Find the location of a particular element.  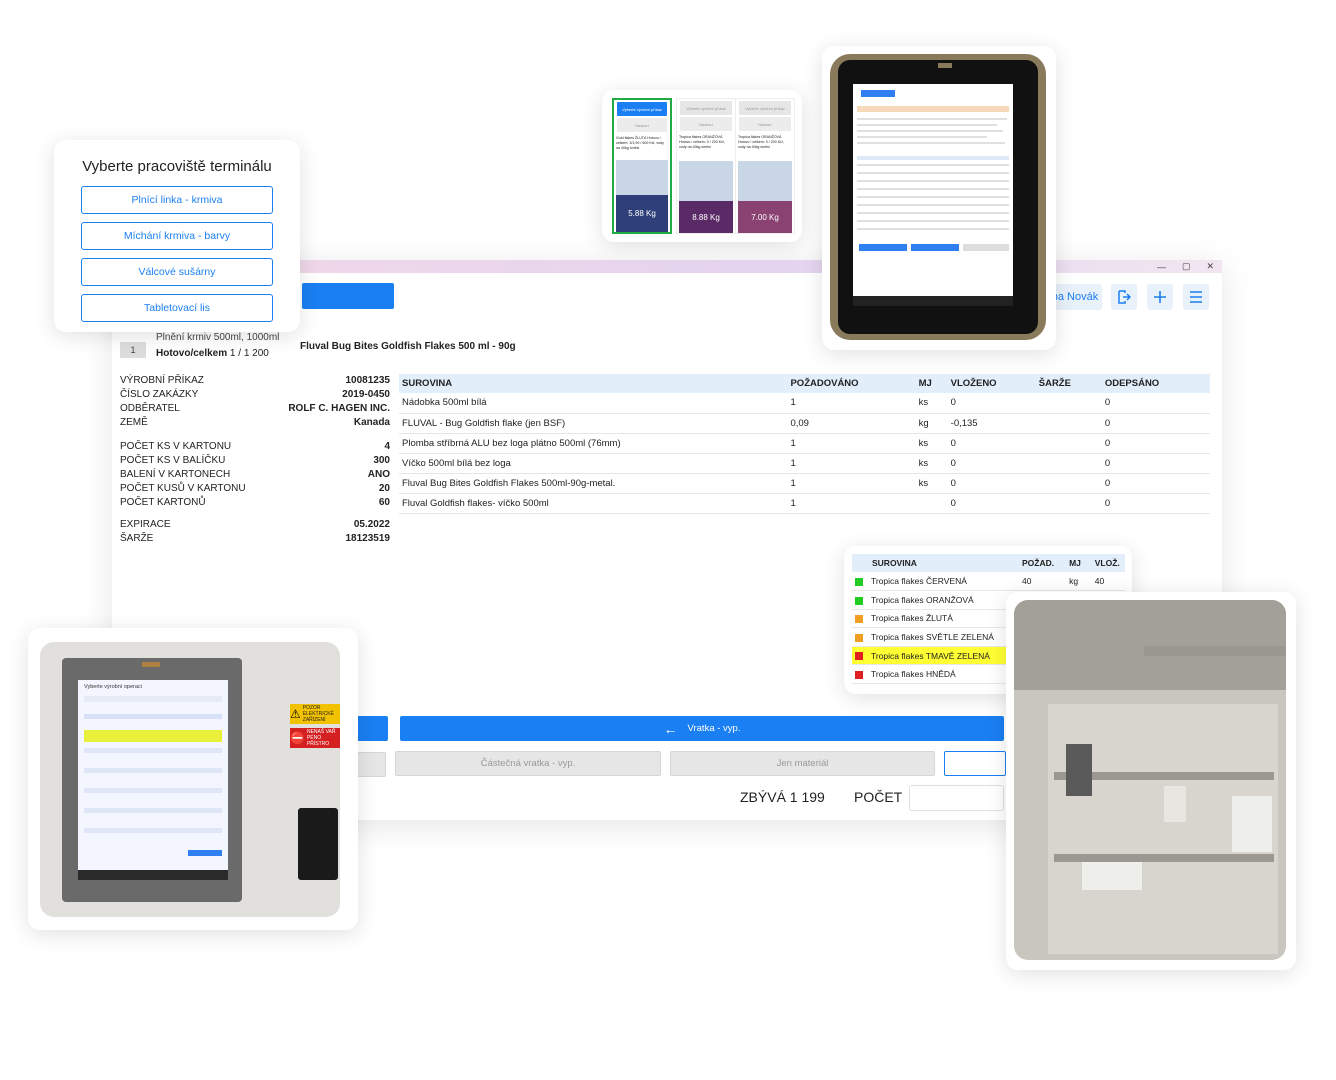

progress-label: Hotovo/celkem is located at coordinates (192, 353).